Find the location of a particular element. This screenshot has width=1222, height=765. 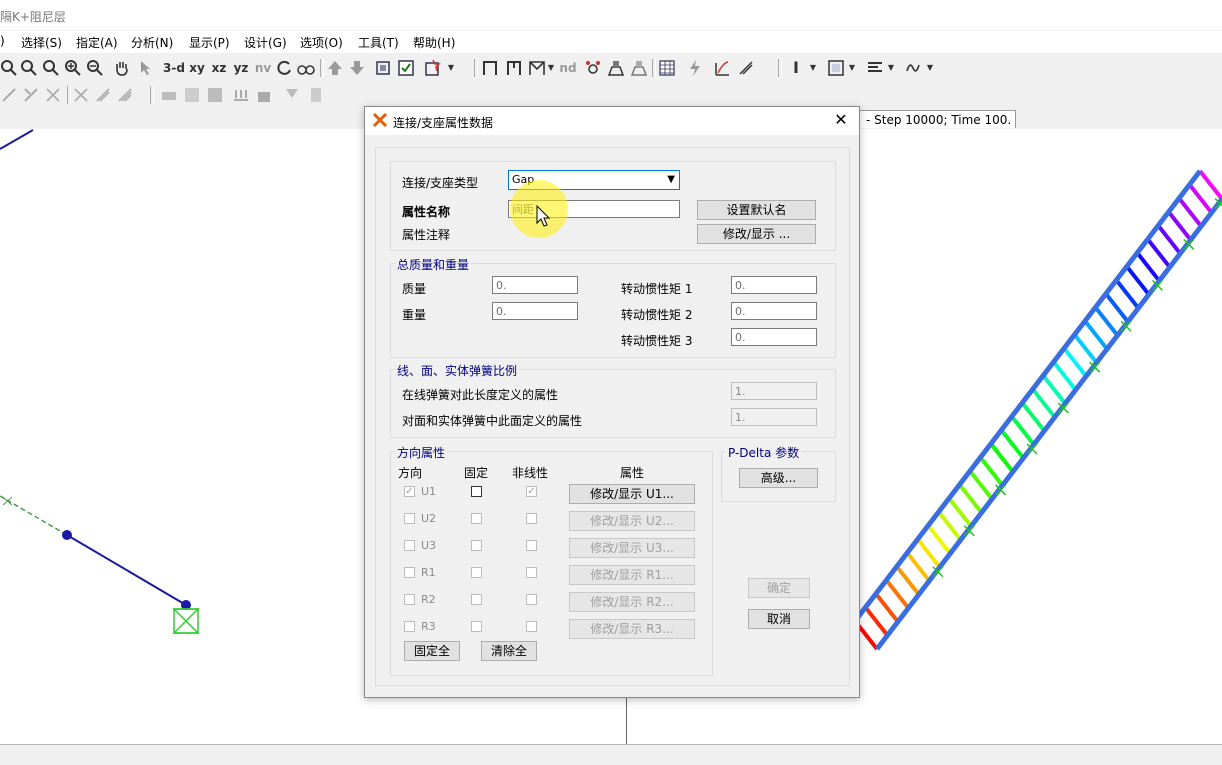

zoom-restore-icon is located at coordinates (29, 68).